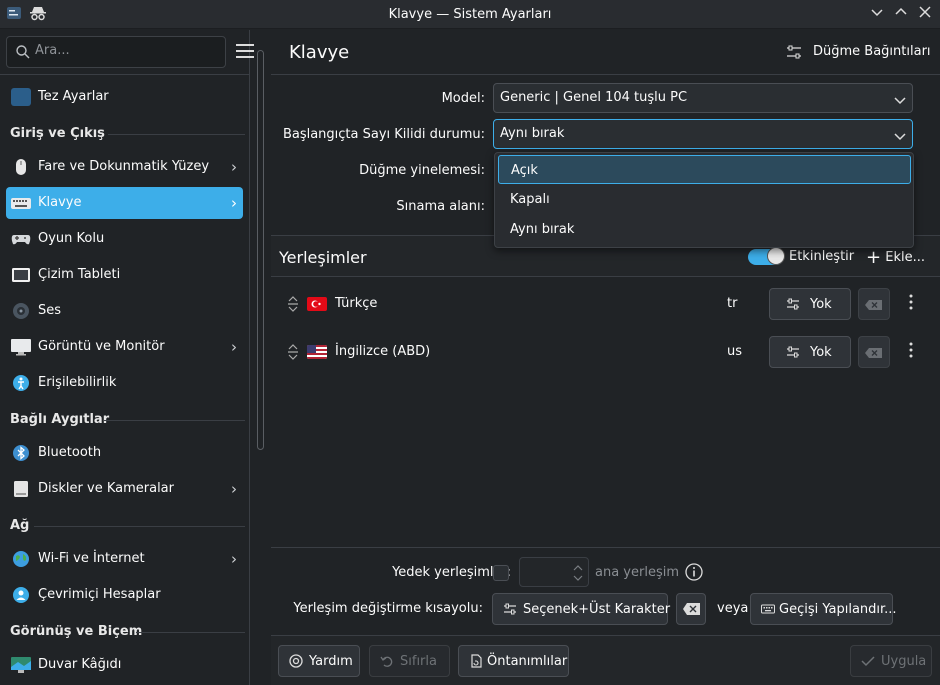 This screenshot has width=940, height=685. Describe the element at coordinates (124, 347) in the screenshot. I see `sidebar-item-display: Görüntü ve Monitör ›` at that location.